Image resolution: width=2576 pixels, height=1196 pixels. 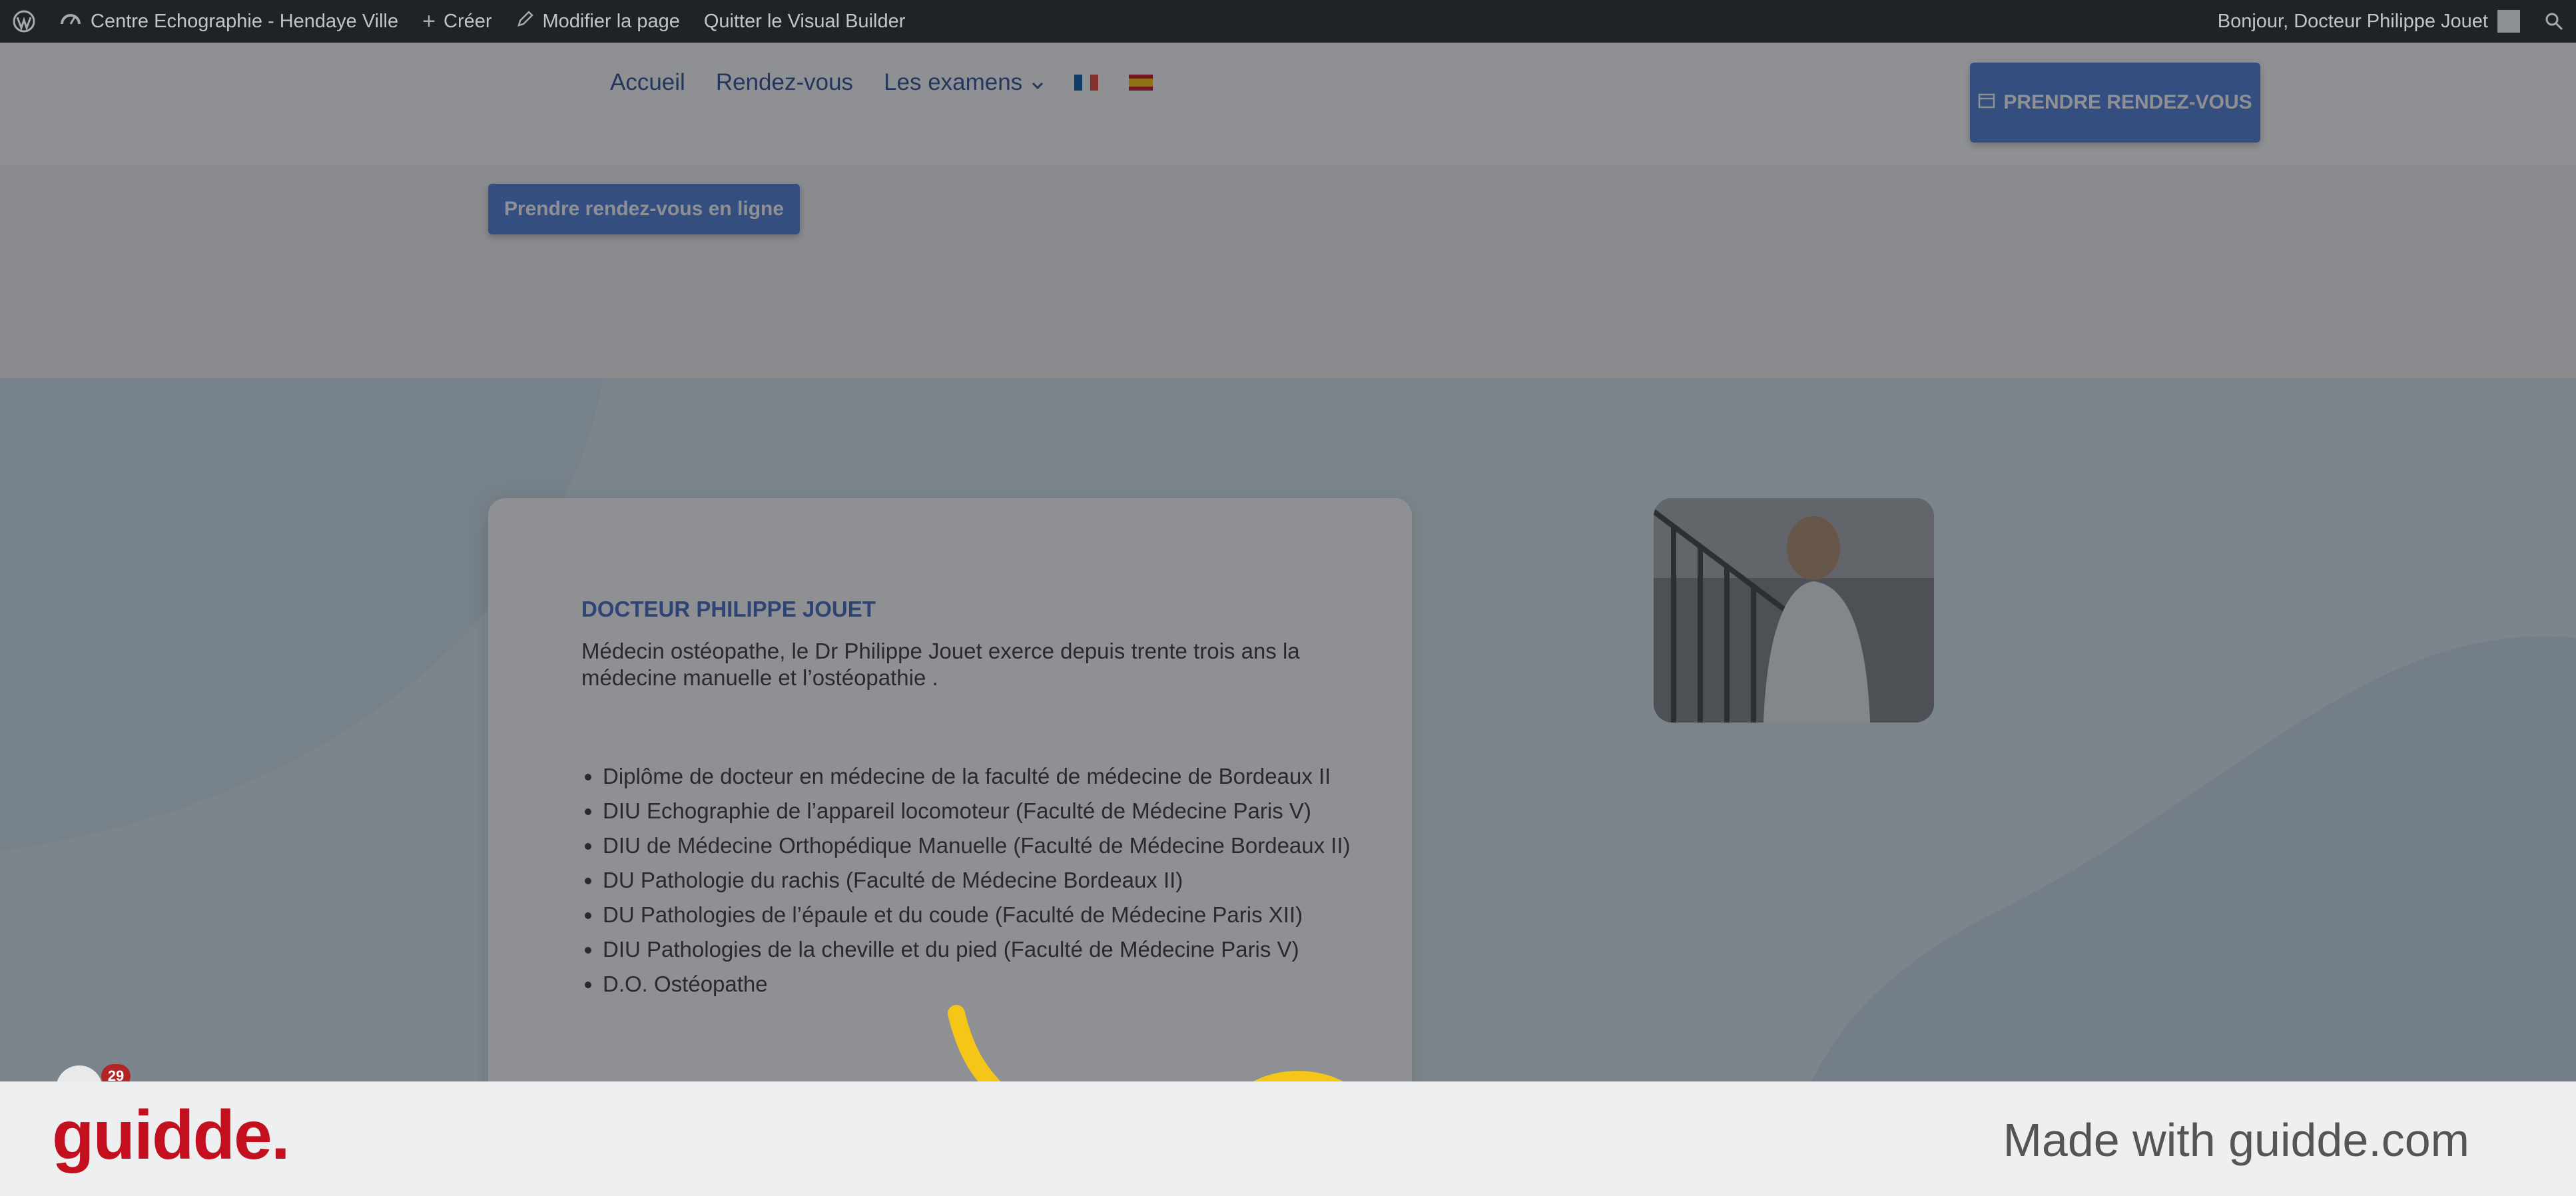 What do you see at coordinates (982, 985) in the screenshot?
I see `list-item: D.O. Ostéopathe` at bounding box center [982, 985].